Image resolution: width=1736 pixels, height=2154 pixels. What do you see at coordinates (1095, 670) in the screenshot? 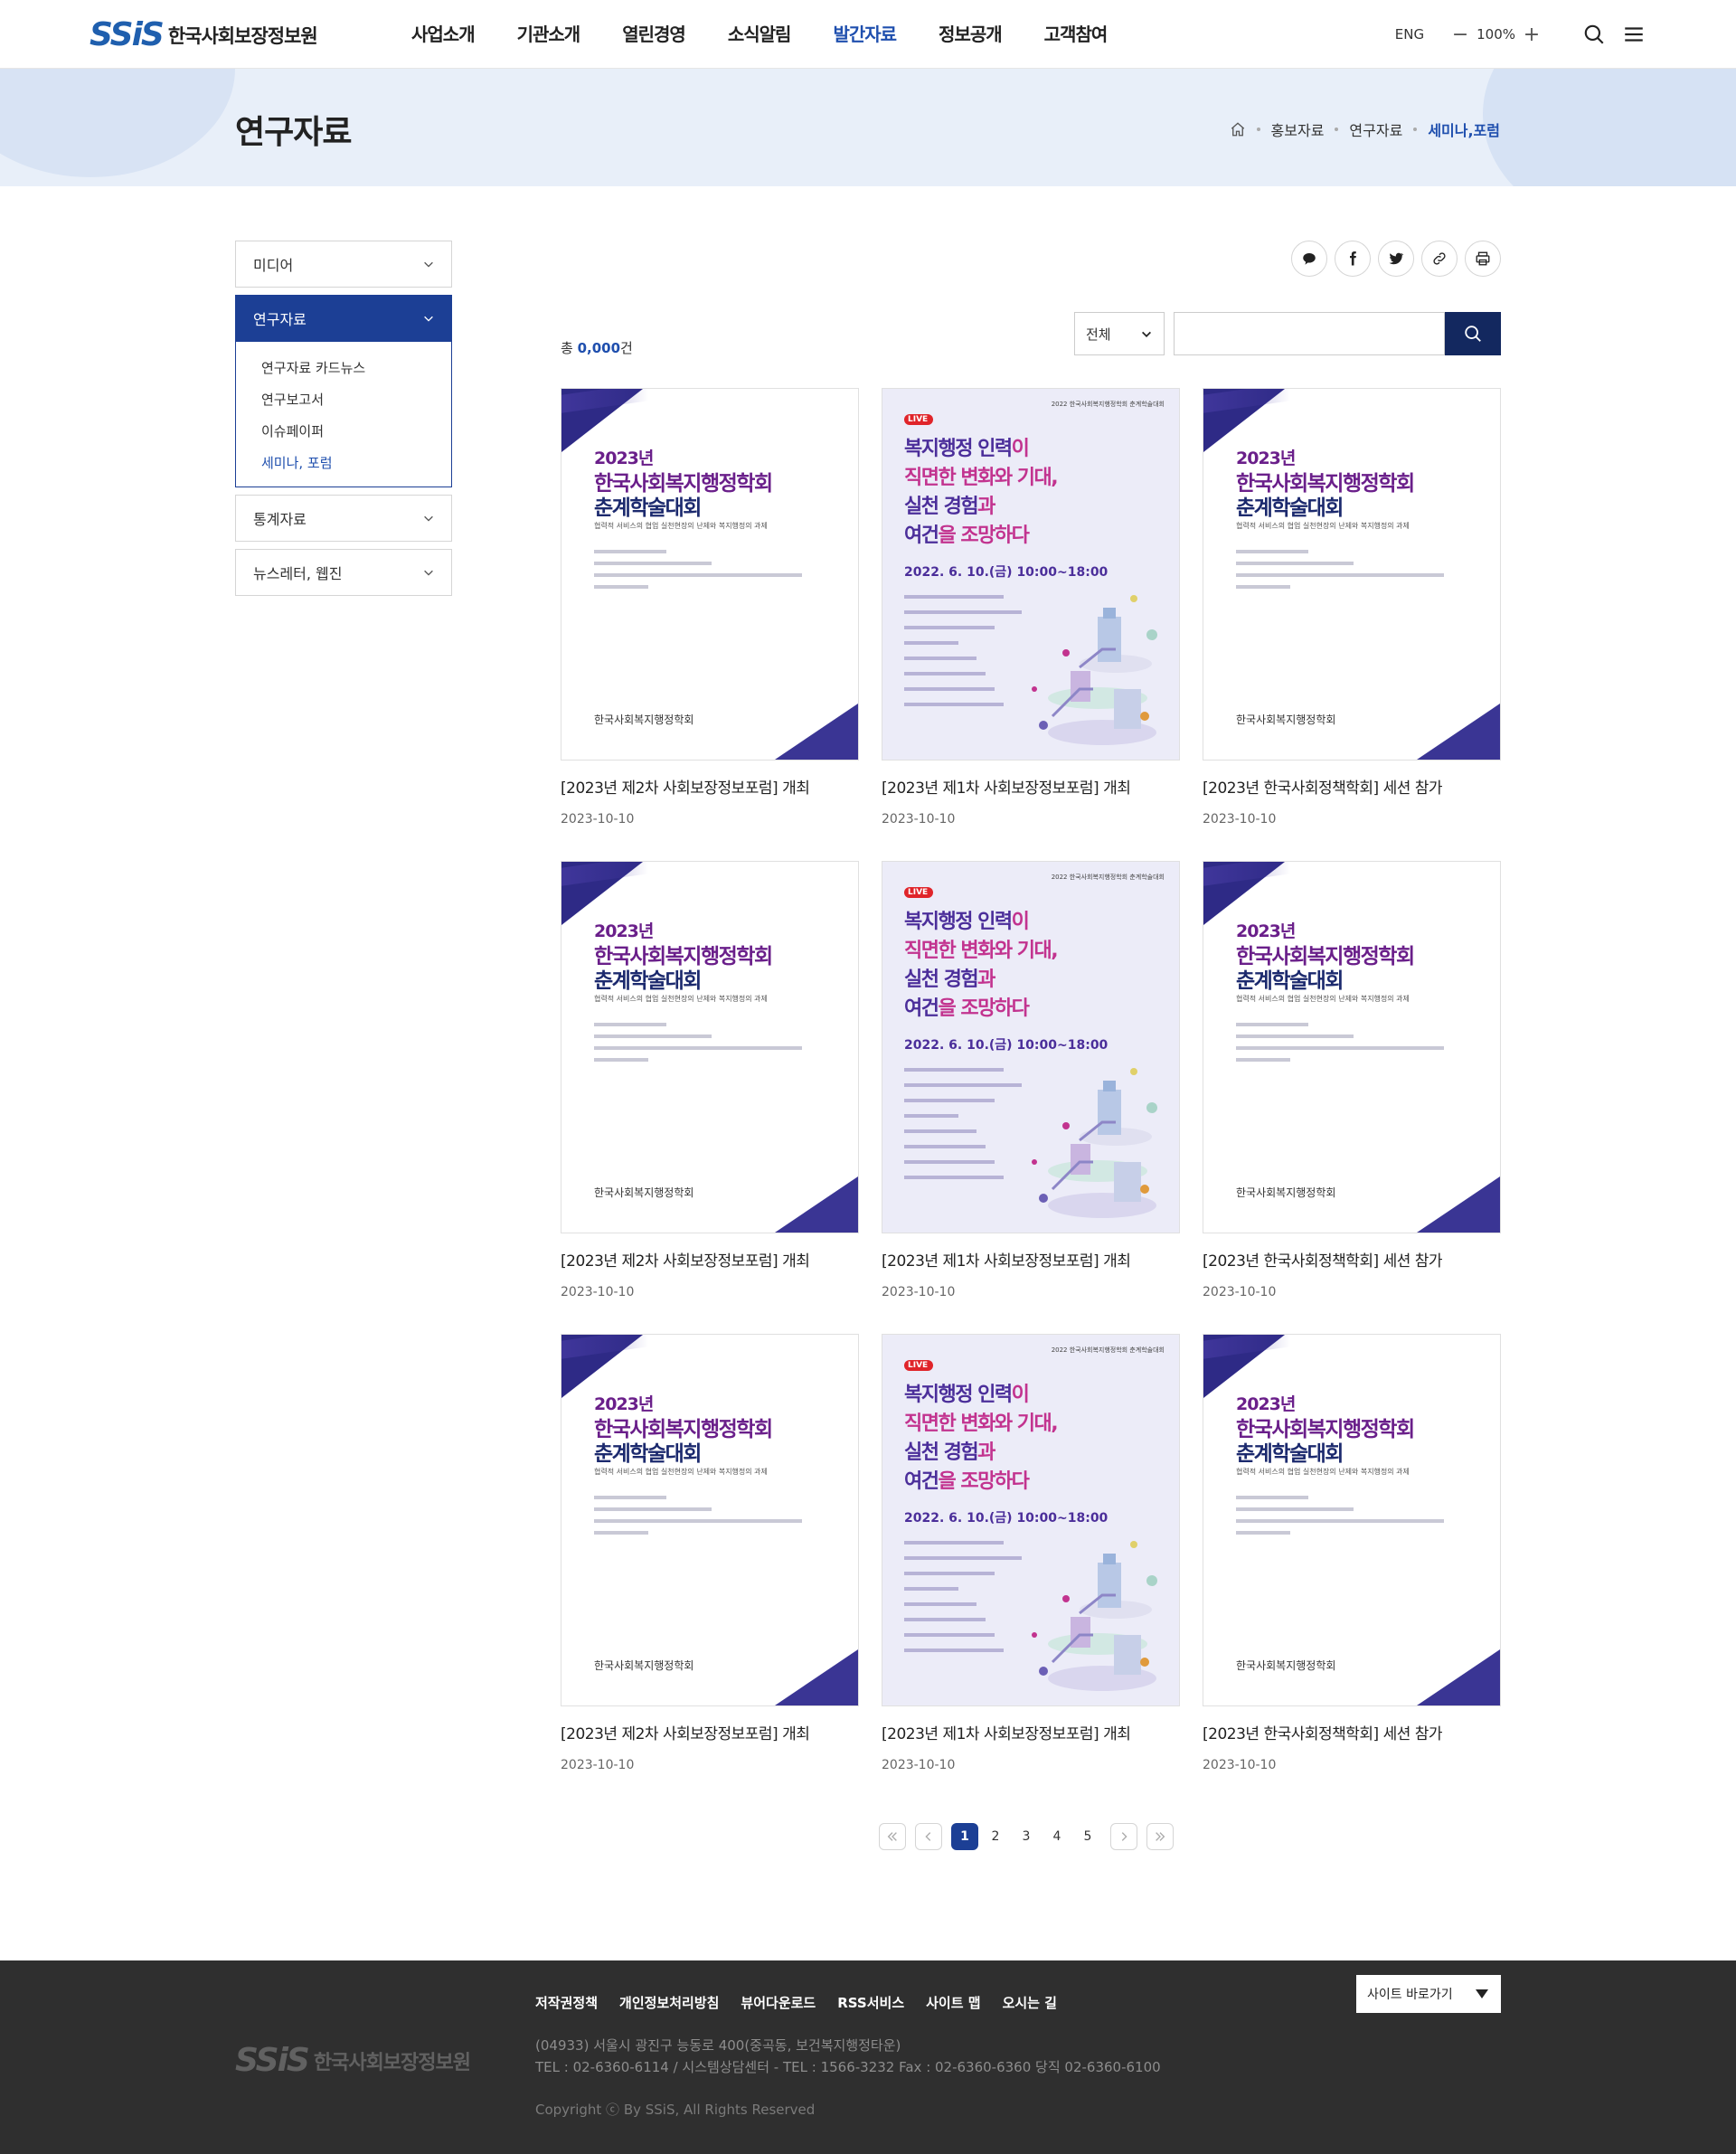
I see `illustration-image` at bounding box center [1095, 670].